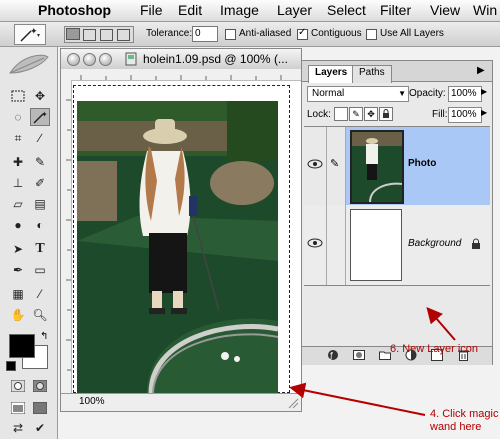  I want to click on annotation-arrows, so click(372, 361).